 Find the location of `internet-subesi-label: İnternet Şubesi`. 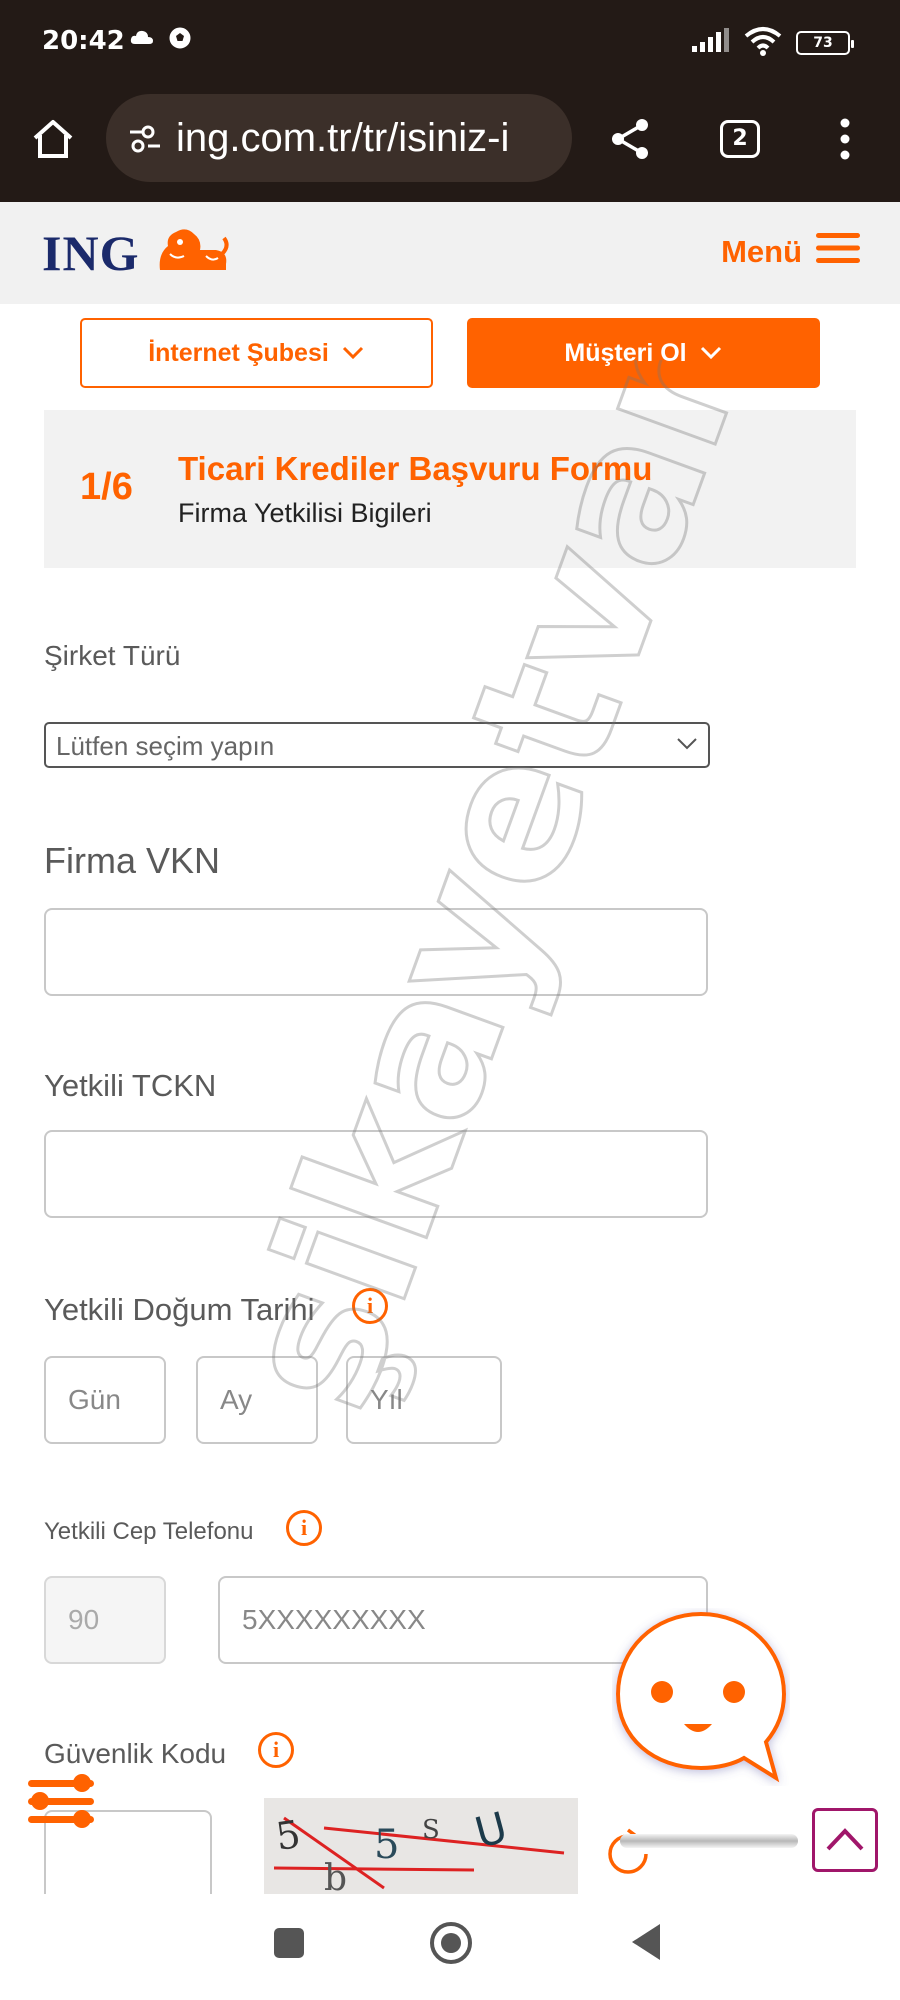

internet-subesi-label: İnternet Şubesi is located at coordinates (238, 352).